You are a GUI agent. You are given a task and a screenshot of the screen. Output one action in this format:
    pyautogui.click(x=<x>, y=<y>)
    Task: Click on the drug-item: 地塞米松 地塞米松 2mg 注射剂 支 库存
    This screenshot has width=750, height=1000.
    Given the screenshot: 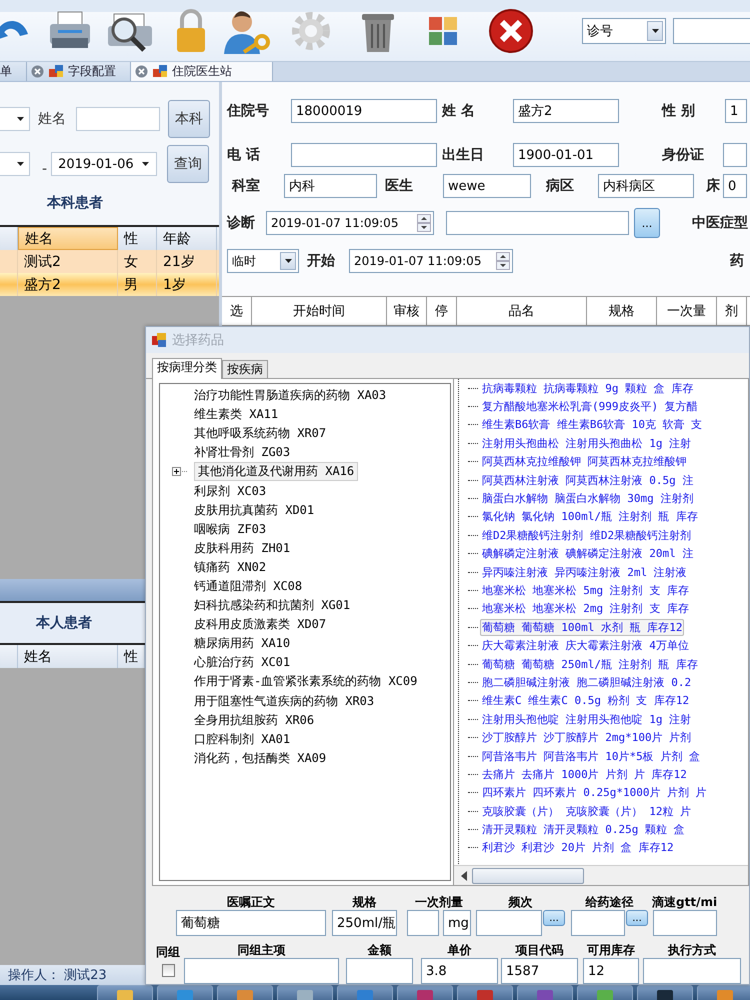 What is the action you would take?
    pyautogui.click(x=585, y=609)
    